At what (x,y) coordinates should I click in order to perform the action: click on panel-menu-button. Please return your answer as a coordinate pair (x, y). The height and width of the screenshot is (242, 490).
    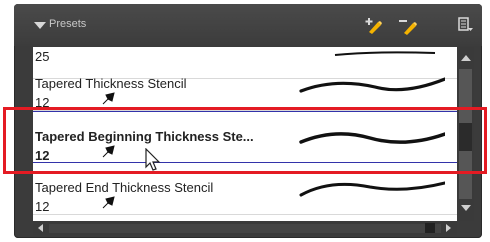
    Looking at the image, I should click on (466, 27).